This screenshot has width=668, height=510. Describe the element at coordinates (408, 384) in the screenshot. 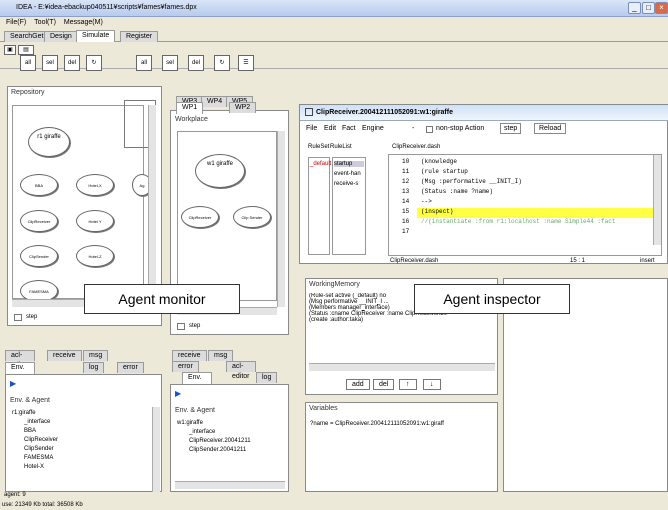

I see `move-up-button: ↑` at that location.